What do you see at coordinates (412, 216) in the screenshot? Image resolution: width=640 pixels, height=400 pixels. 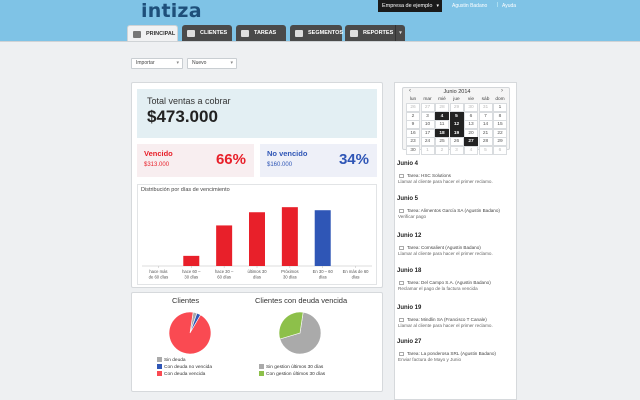 I see `task-note: Verificar pago` at bounding box center [412, 216].